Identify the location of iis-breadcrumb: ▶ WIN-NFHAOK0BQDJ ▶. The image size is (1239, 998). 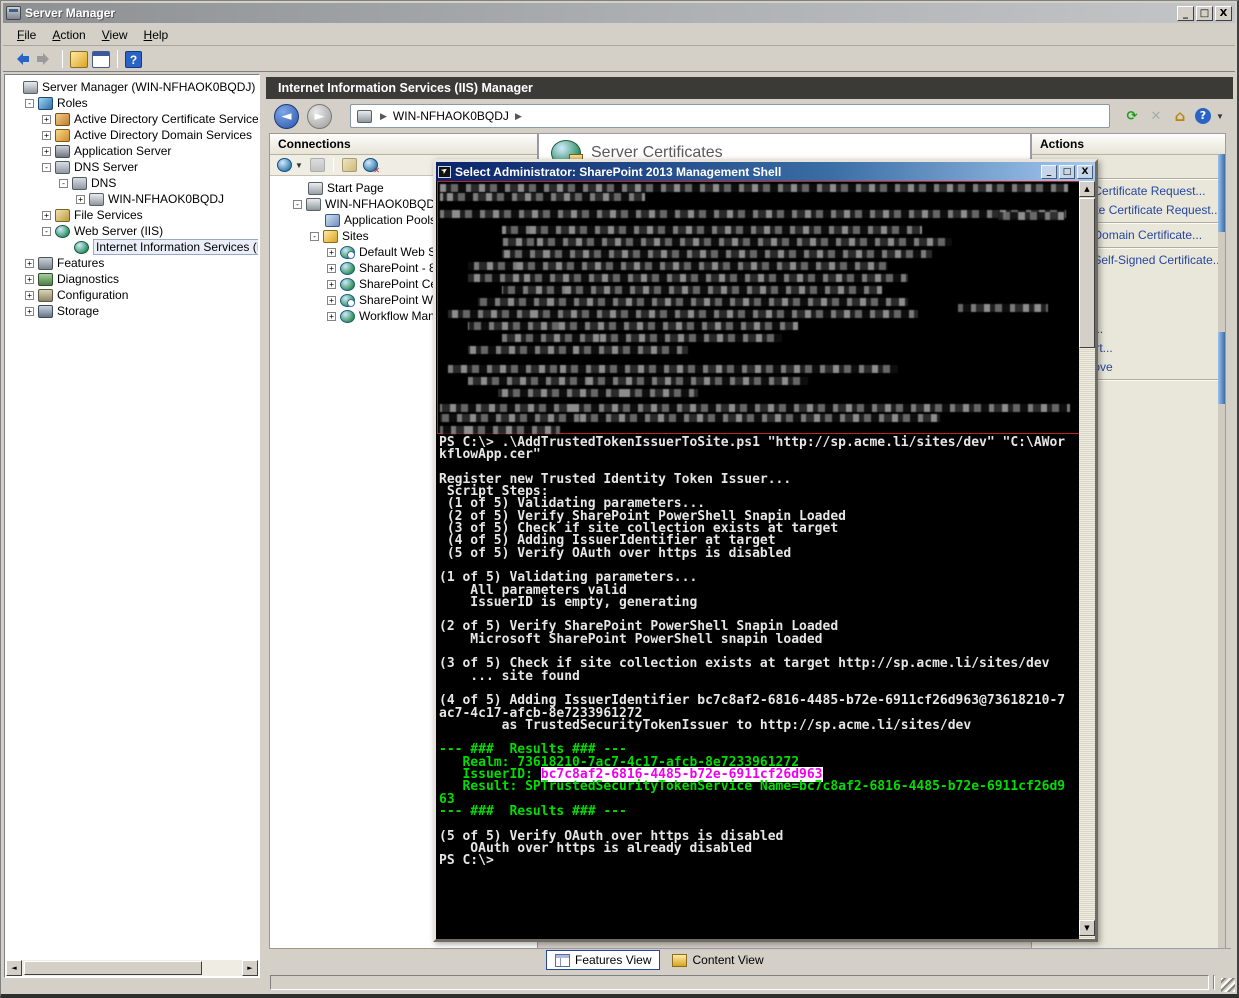
(730, 116).